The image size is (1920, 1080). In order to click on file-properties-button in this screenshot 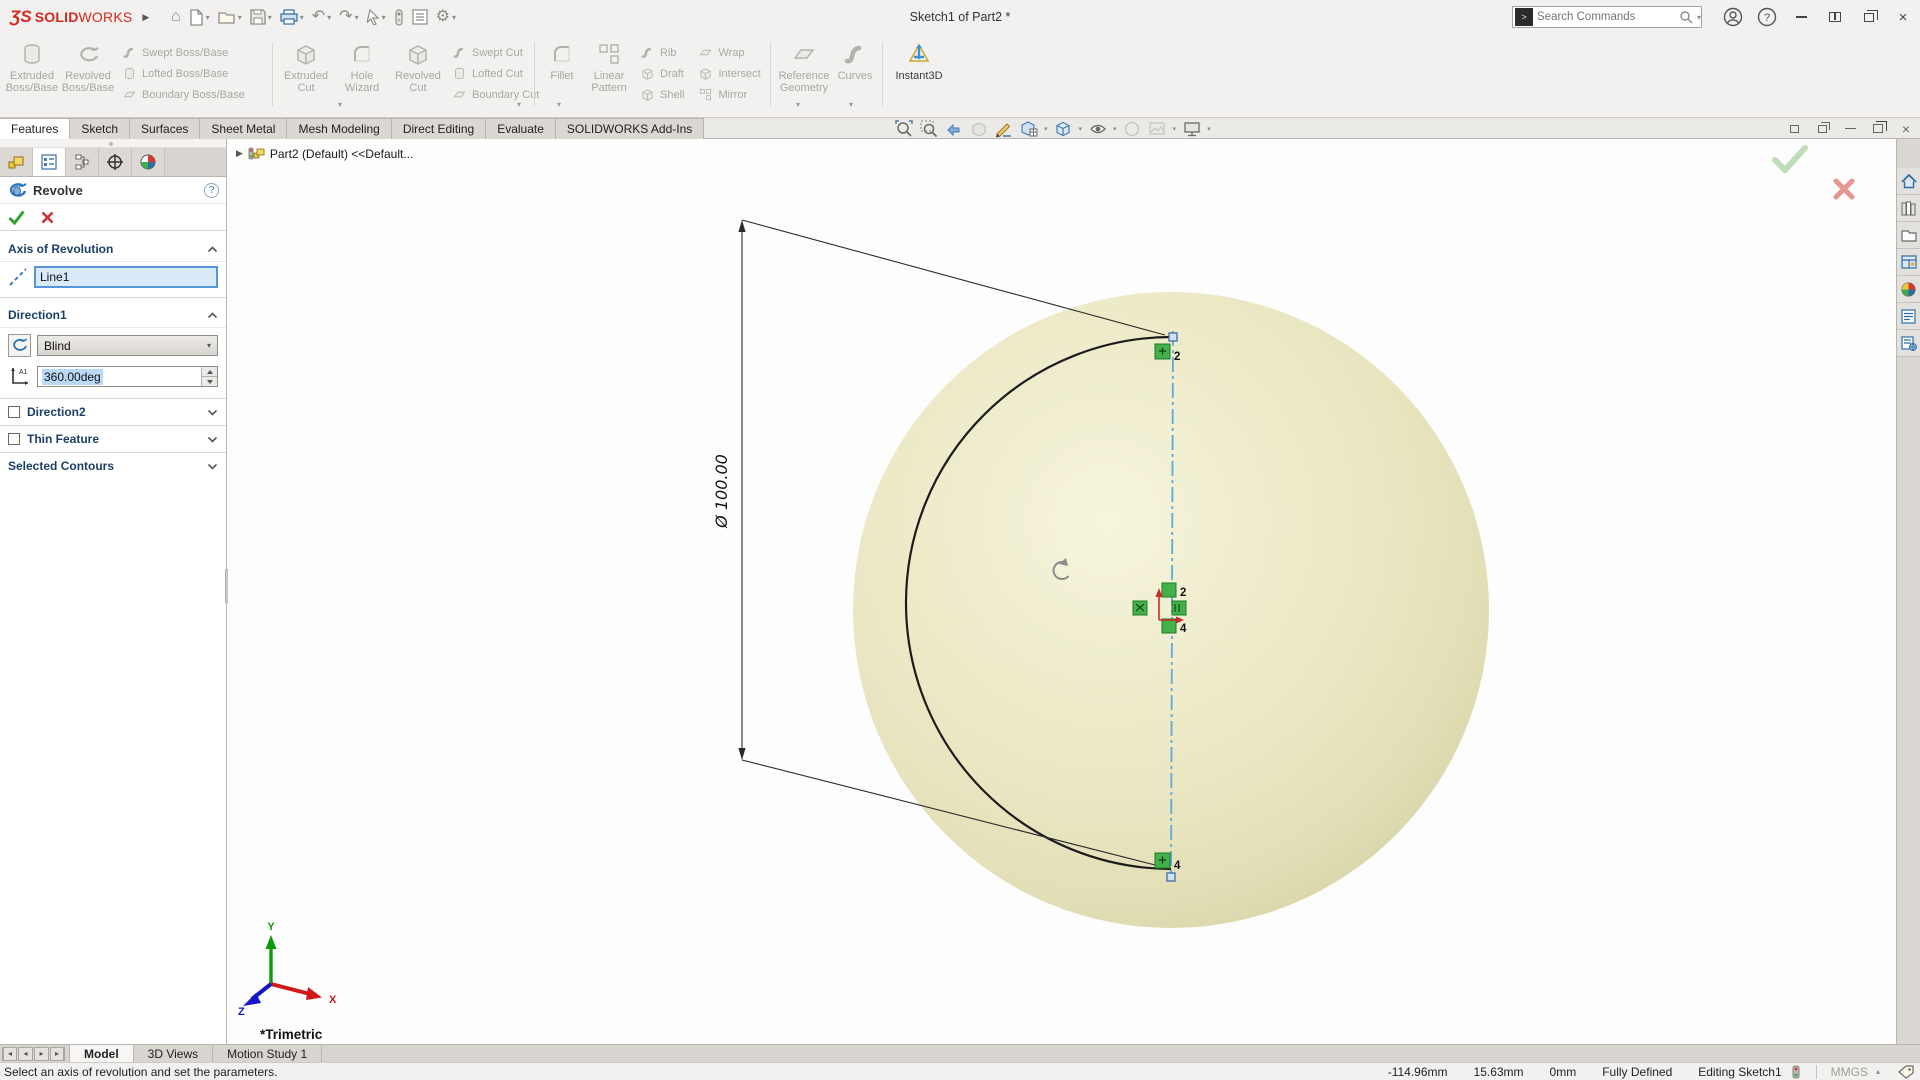, I will do `click(420, 17)`.